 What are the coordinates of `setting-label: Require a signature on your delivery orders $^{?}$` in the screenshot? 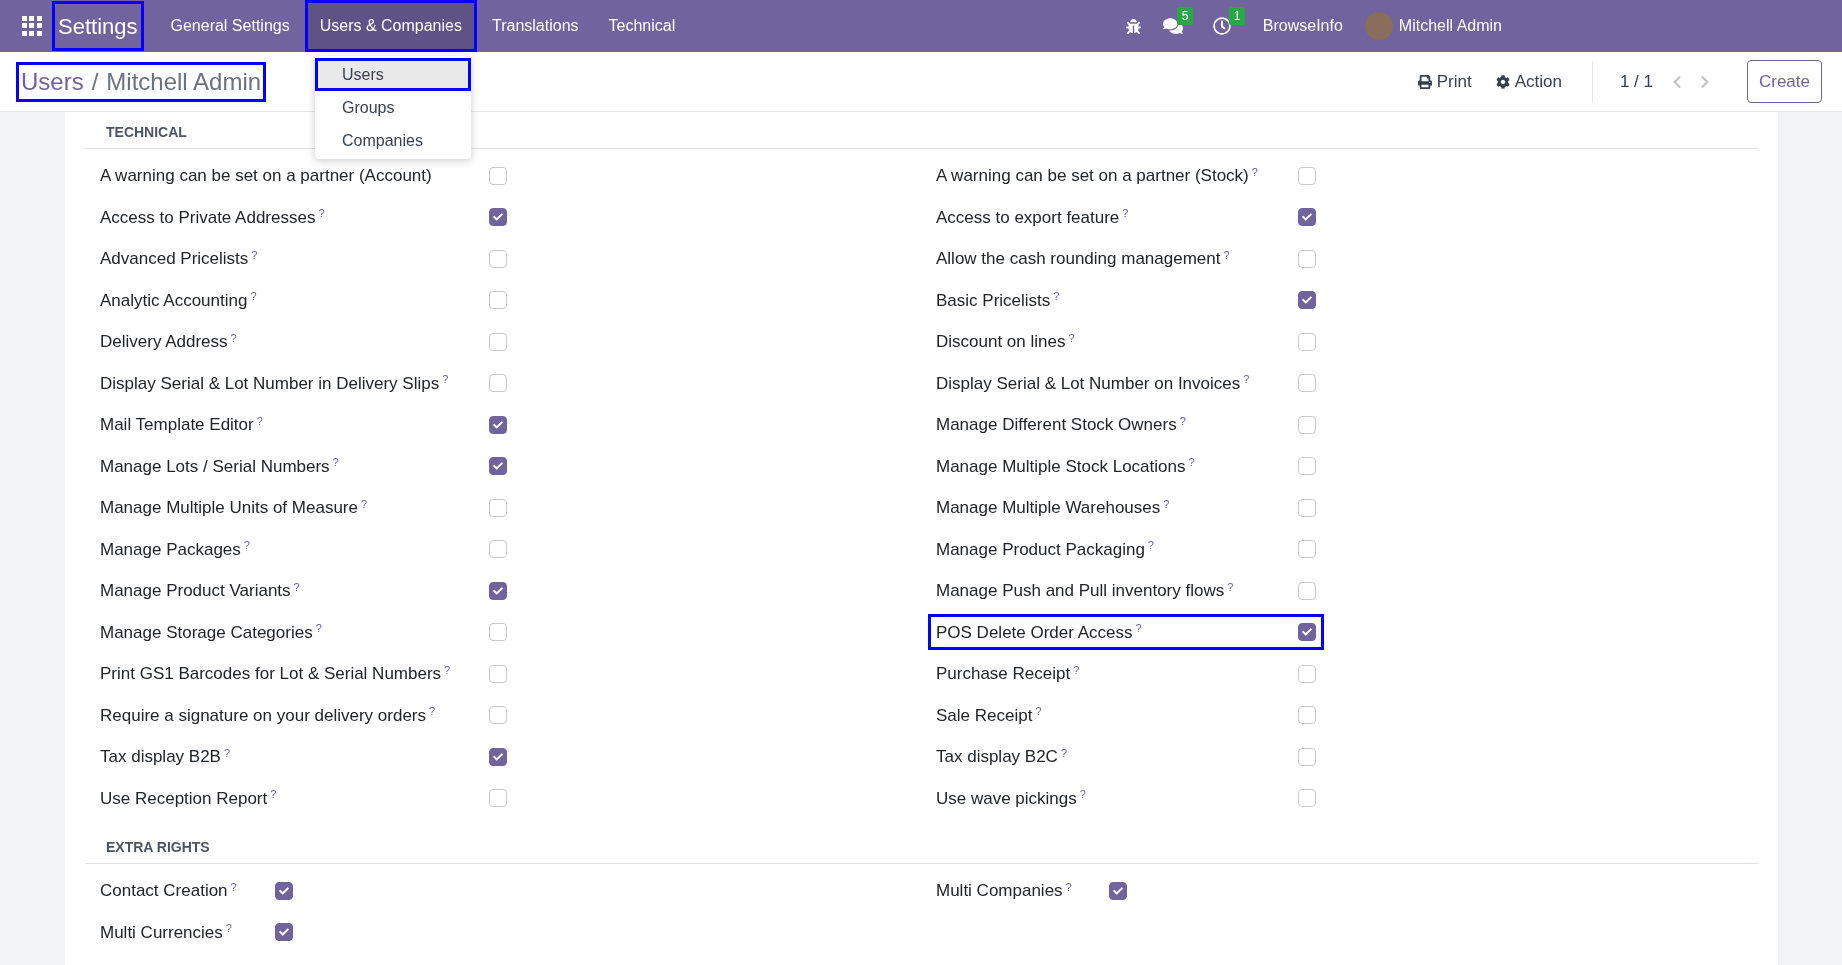 It's located at (268, 715).